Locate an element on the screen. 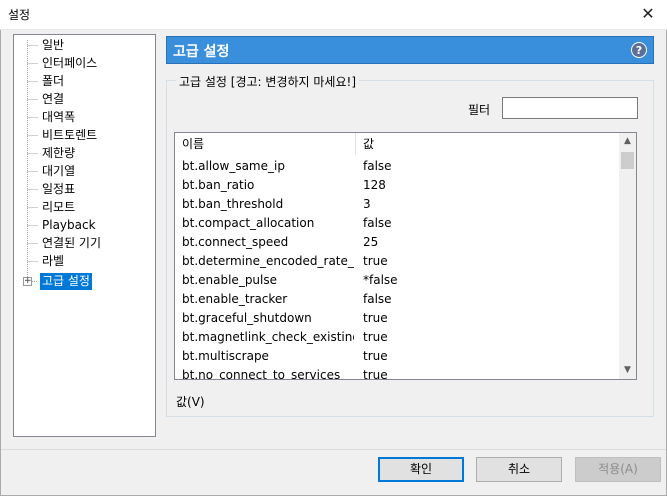  filter-label: 필터 is located at coordinates (479, 110).